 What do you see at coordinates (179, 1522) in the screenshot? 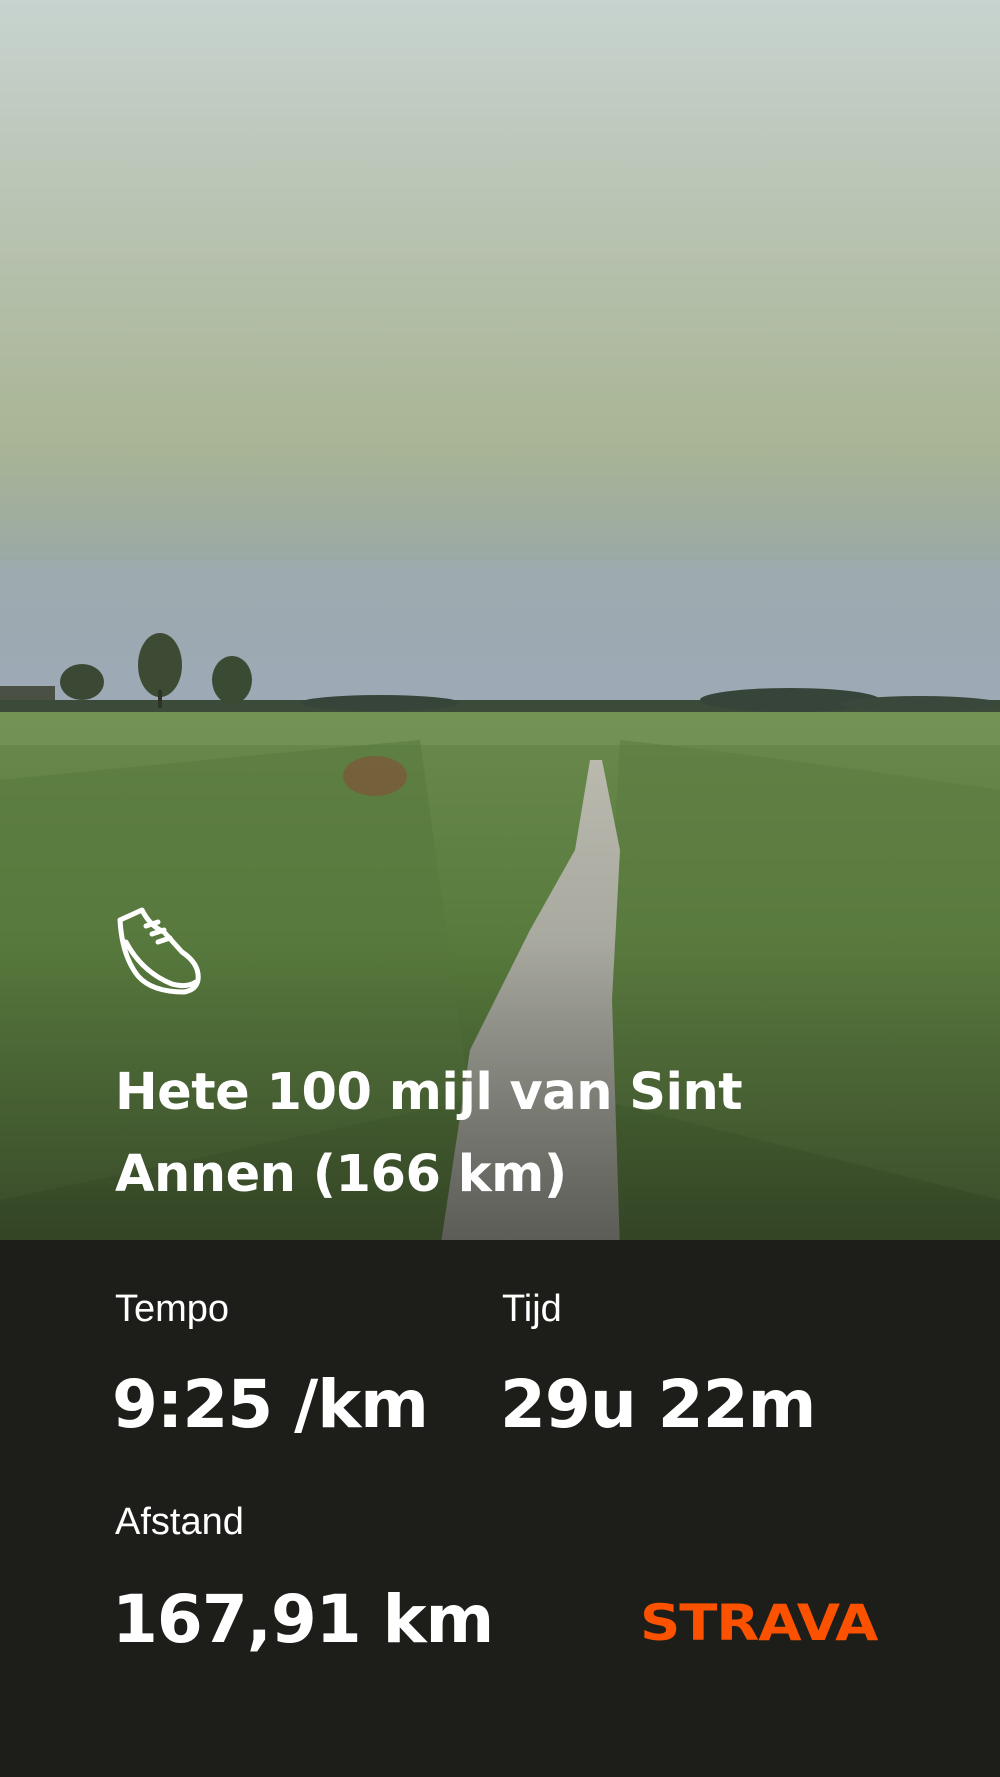
I see `afstand-label: Afstand` at bounding box center [179, 1522].